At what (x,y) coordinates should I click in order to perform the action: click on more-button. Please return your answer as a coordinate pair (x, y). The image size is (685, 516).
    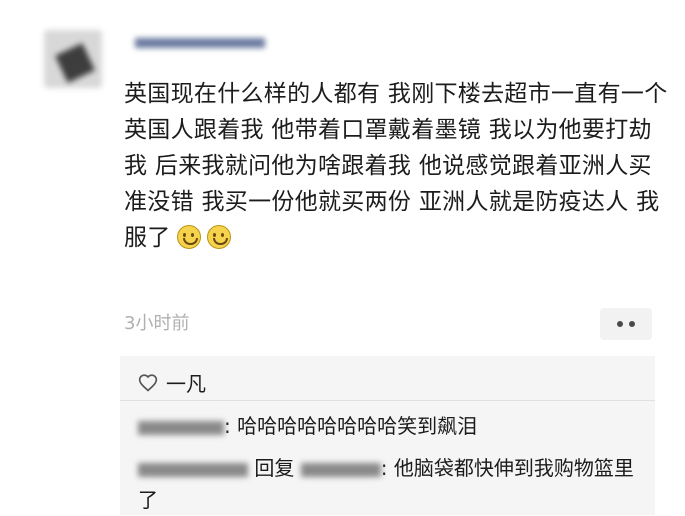
    Looking at the image, I should click on (626, 324).